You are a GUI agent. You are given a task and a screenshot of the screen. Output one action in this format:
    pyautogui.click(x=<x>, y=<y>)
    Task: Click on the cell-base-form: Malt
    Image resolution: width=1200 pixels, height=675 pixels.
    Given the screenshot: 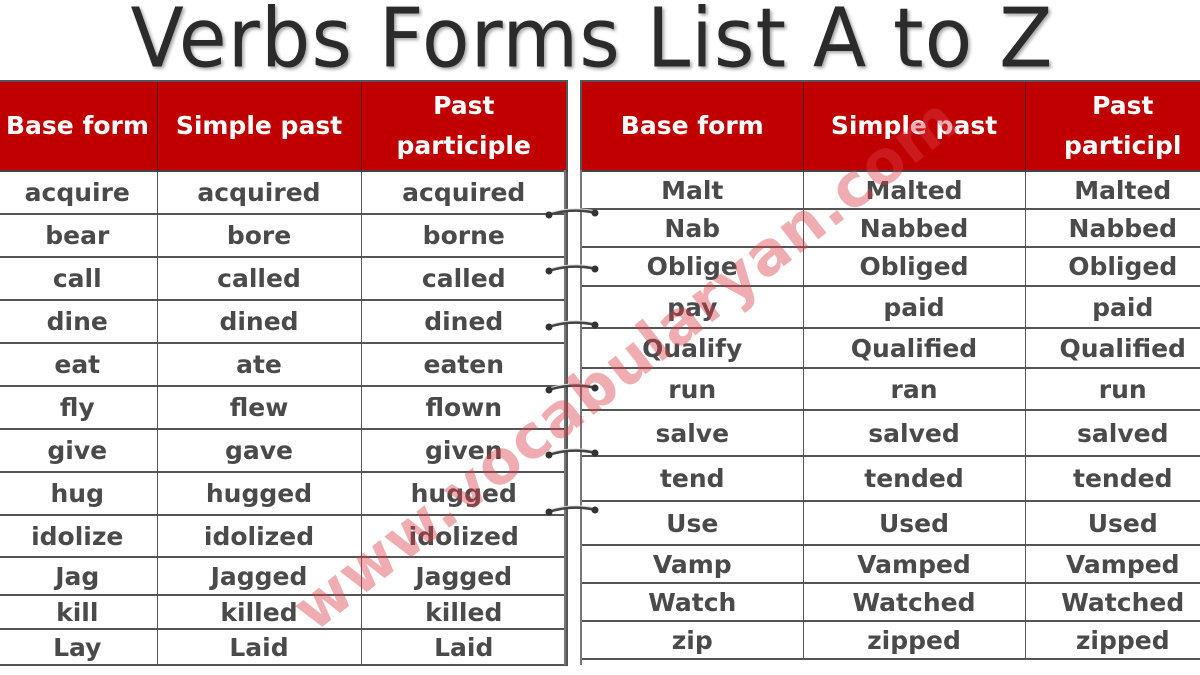 What is the action you would take?
    pyautogui.click(x=692, y=190)
    